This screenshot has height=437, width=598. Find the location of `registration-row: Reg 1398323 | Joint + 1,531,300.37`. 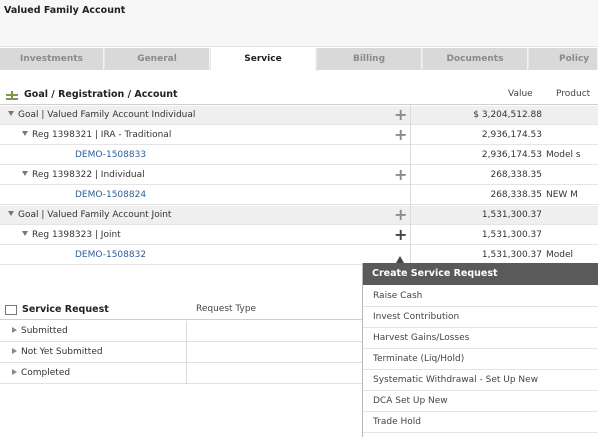

registration-row: Reg 1398323 | Joint + 1,531,300.37 is located at coordinates (299, 235).